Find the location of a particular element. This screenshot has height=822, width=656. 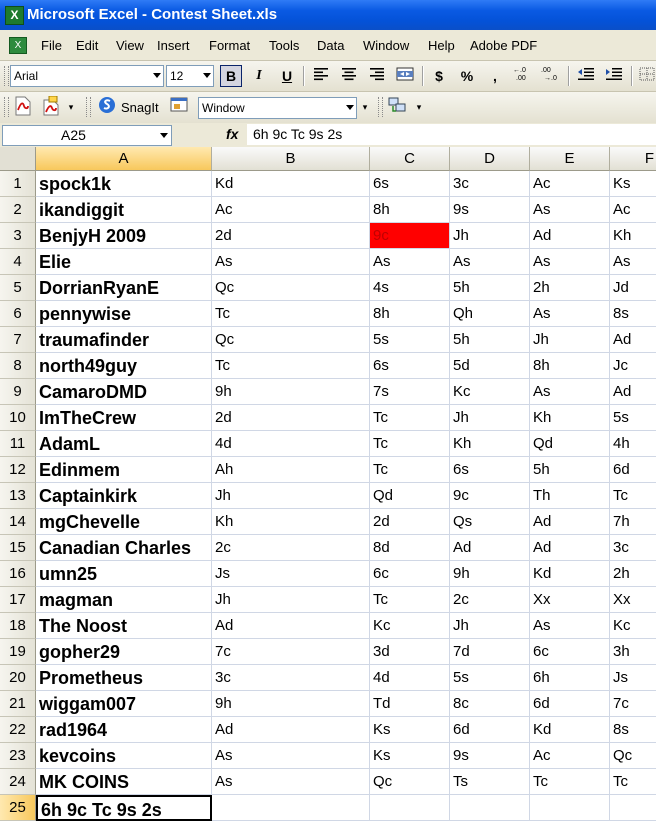

row-header: 17 is located at coordinates (18, 600).